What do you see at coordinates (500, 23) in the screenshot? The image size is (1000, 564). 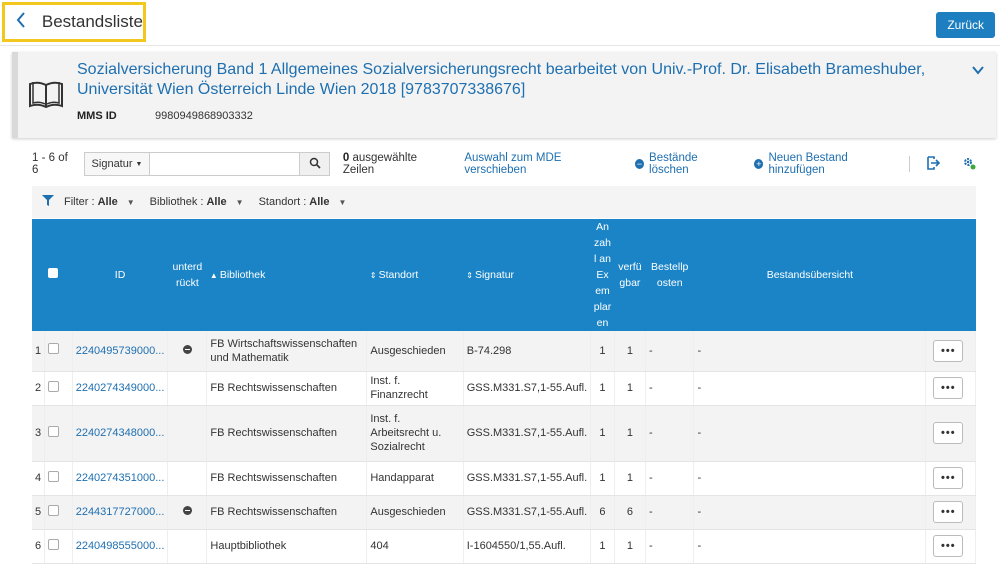 I see `top-bar: Bestandsliste Zurück` at bounding box center [500, 23].